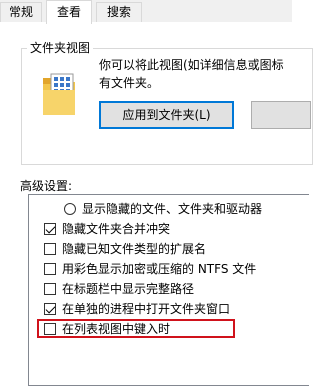  I want to click on list-item: 在列表视图中键入时, so click(107, 329).